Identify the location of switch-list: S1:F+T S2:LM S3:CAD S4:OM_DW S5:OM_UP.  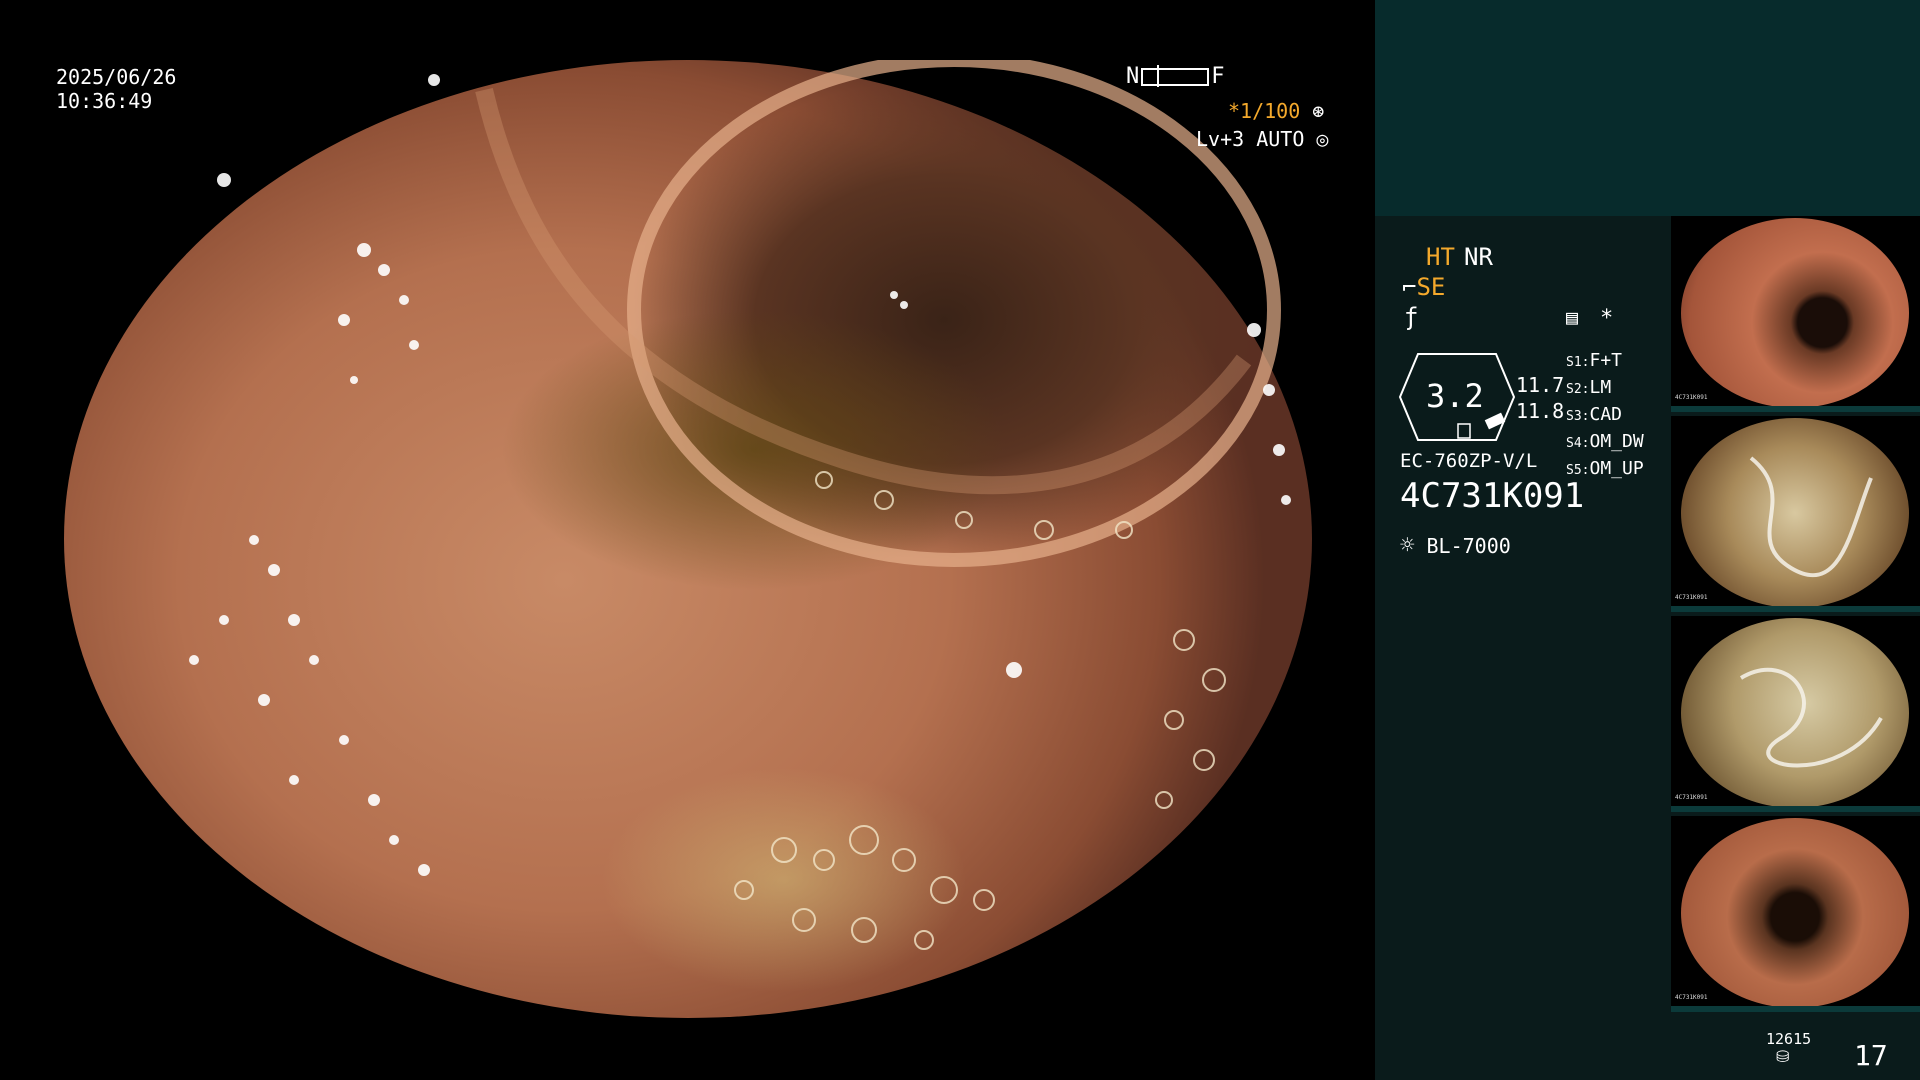
(1605, 415).